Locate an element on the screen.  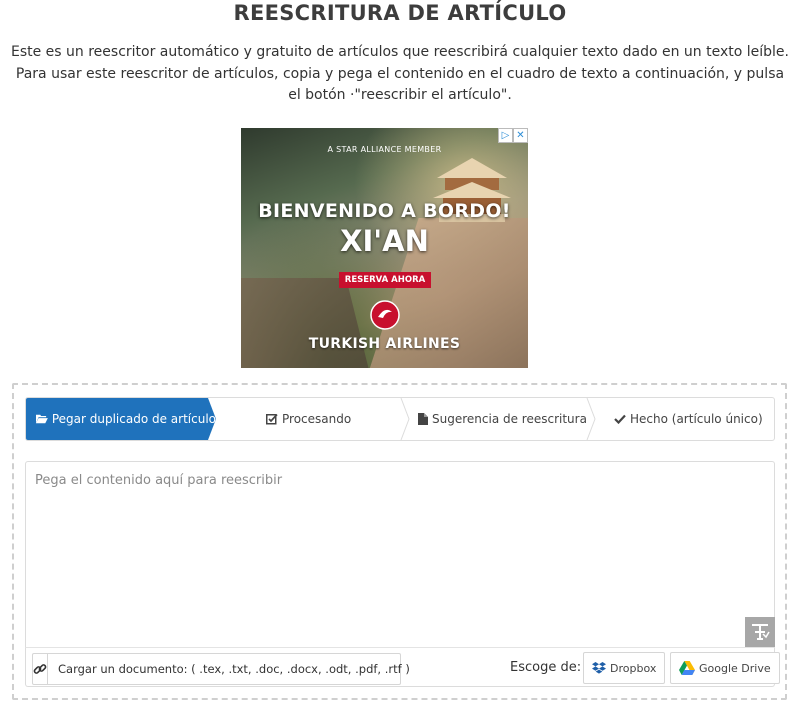
ad-info-icon: ▷ is located at coordinates (505, 135).